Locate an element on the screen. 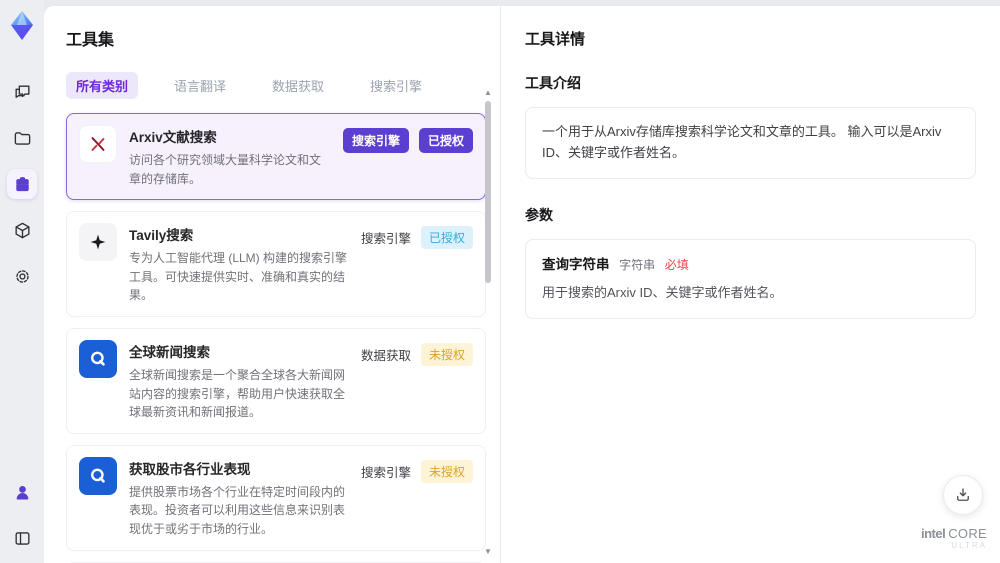 This screenshot has width=1000, height=563. user-icon is located at coordinates (22, 492).